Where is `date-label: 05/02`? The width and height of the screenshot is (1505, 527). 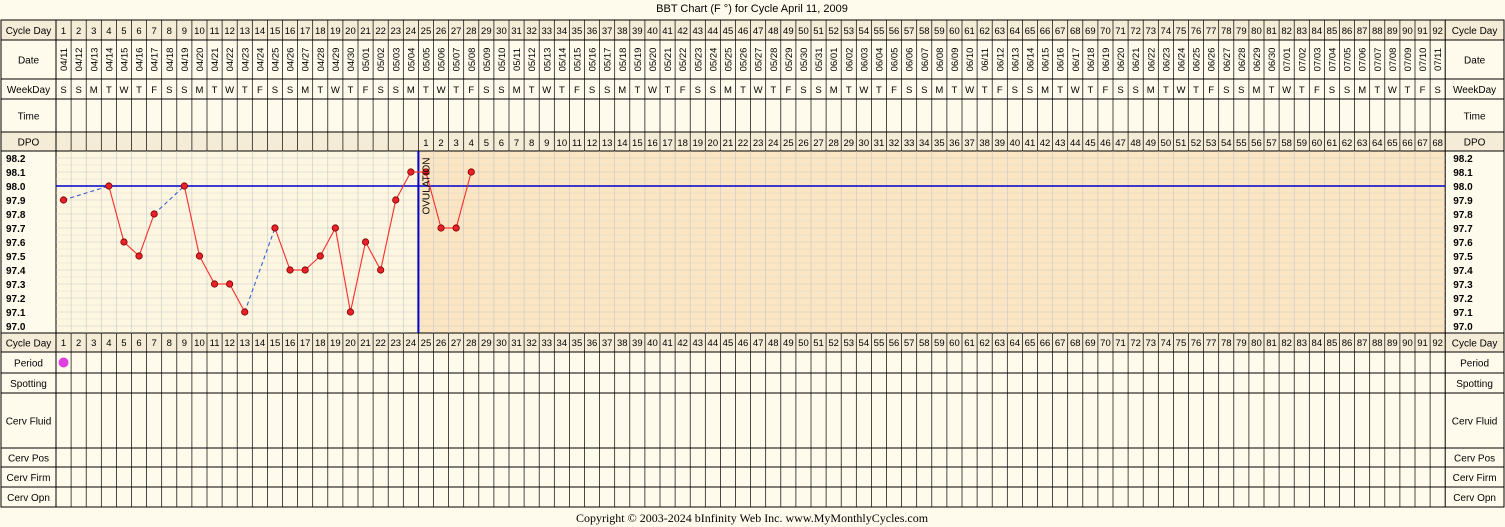 date-label: 05/02 is located at coordinates (381, 60).